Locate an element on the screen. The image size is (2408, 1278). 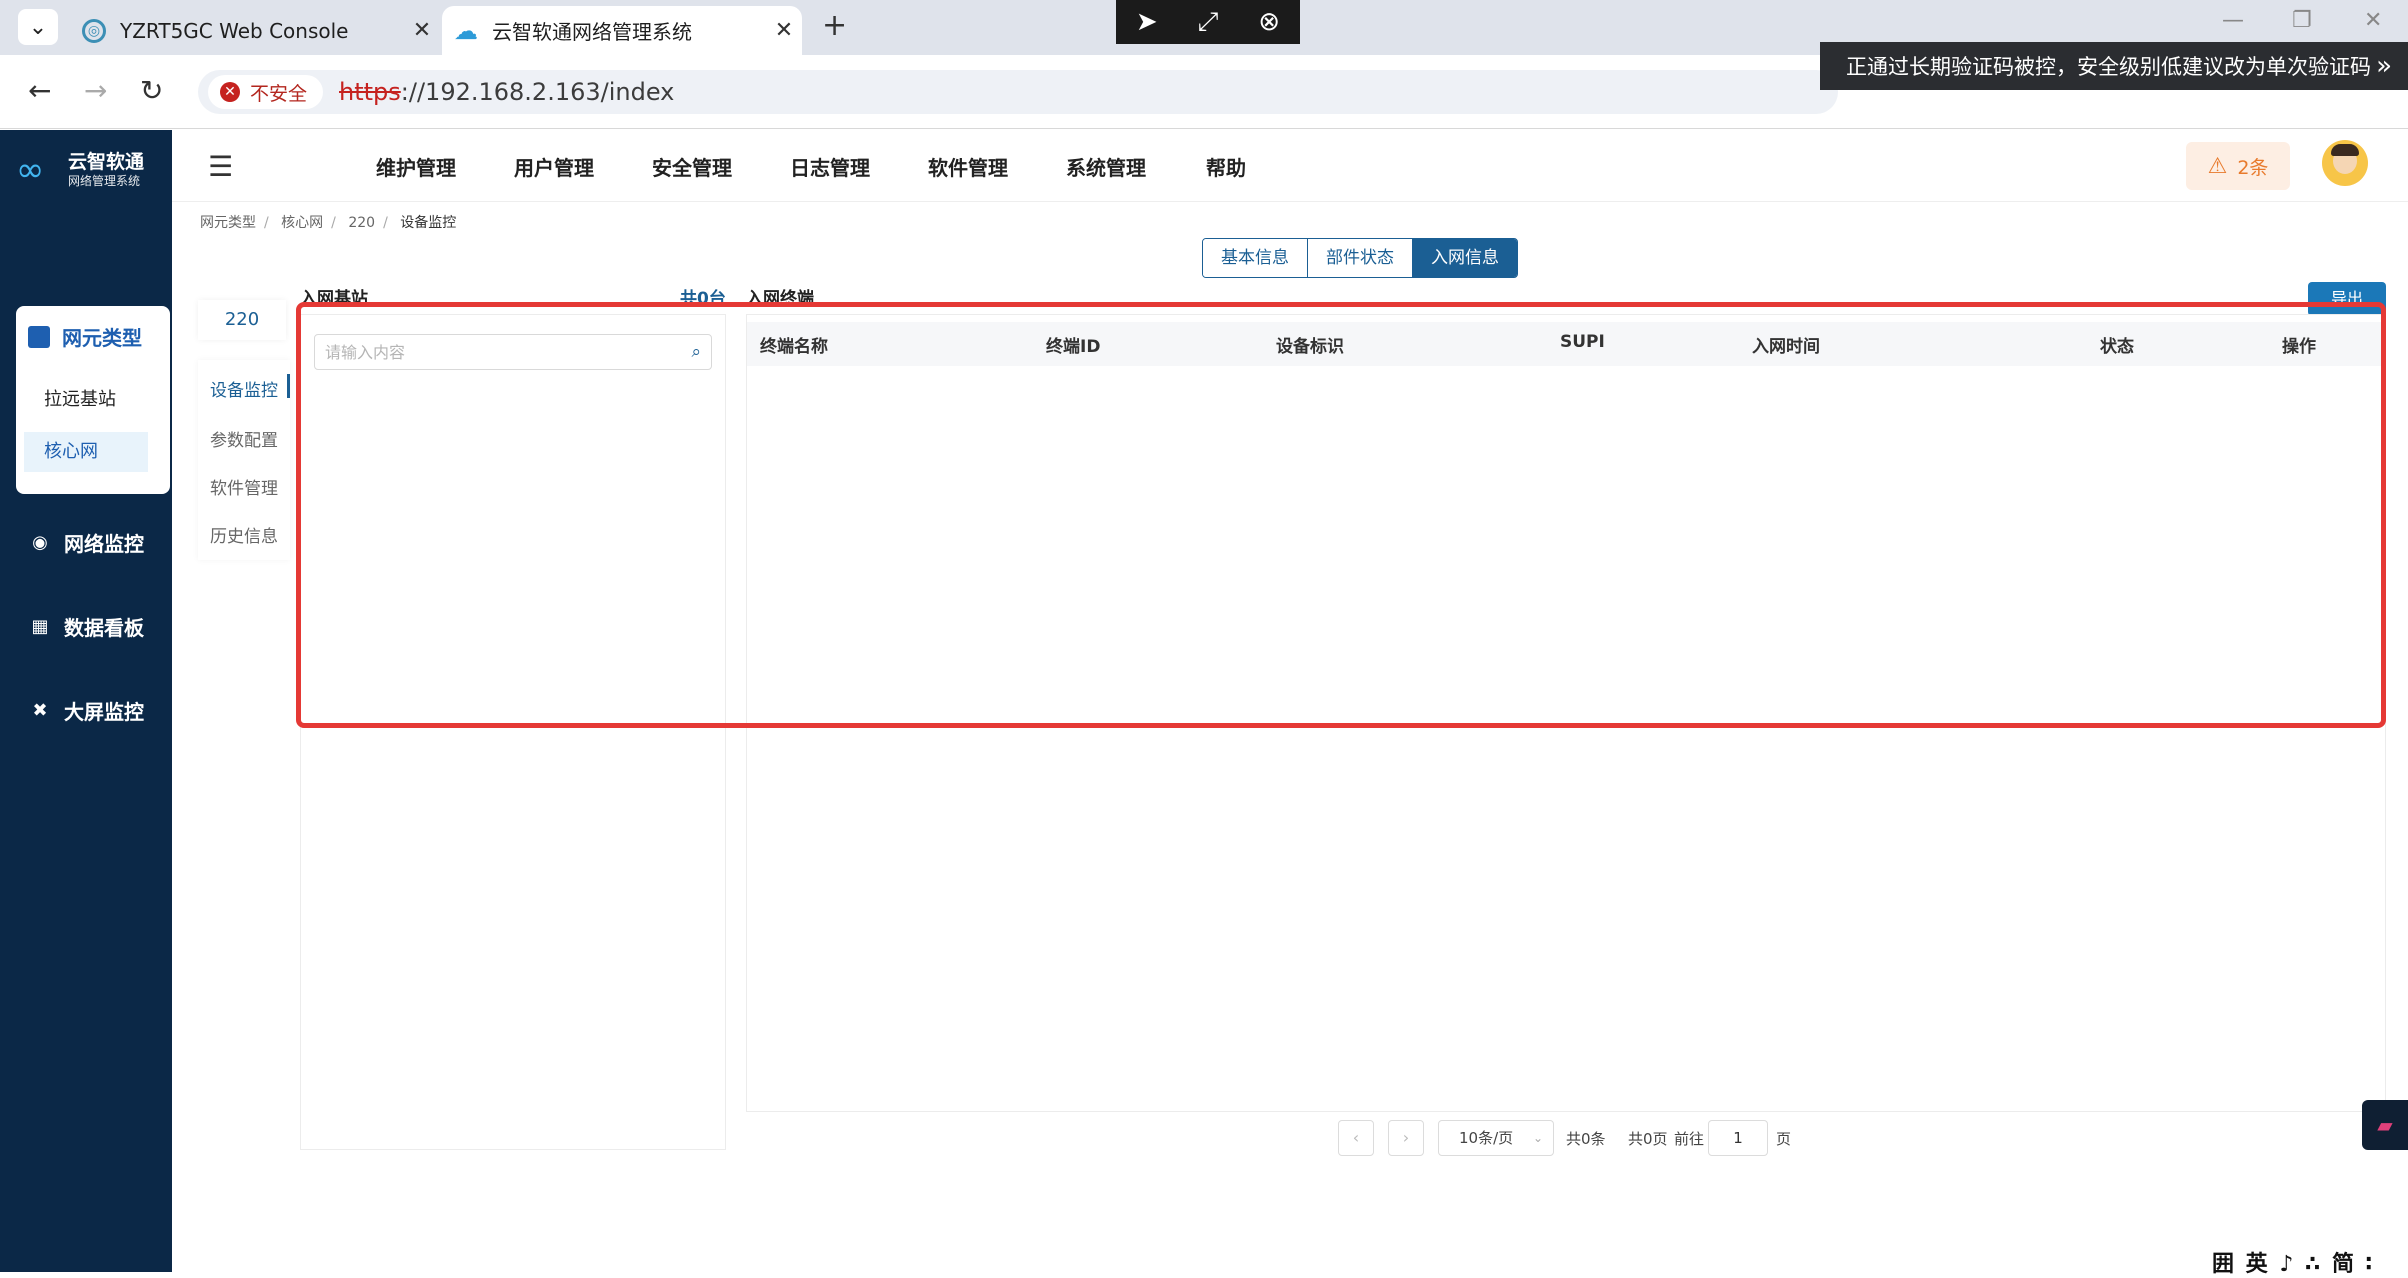
tab-access-info: 入网信息 is located at coordinates (1465, 258).